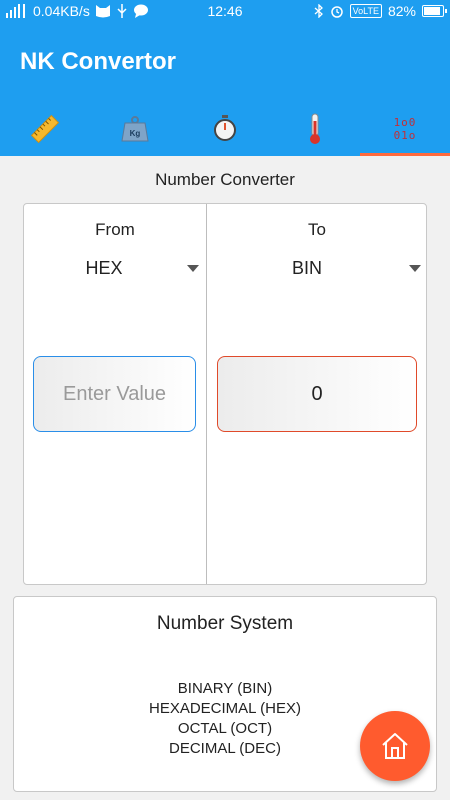  What do you see at coordinates (317, 229) in the screenshot?
I see `to-label: To` at bounding box center [317, 229].